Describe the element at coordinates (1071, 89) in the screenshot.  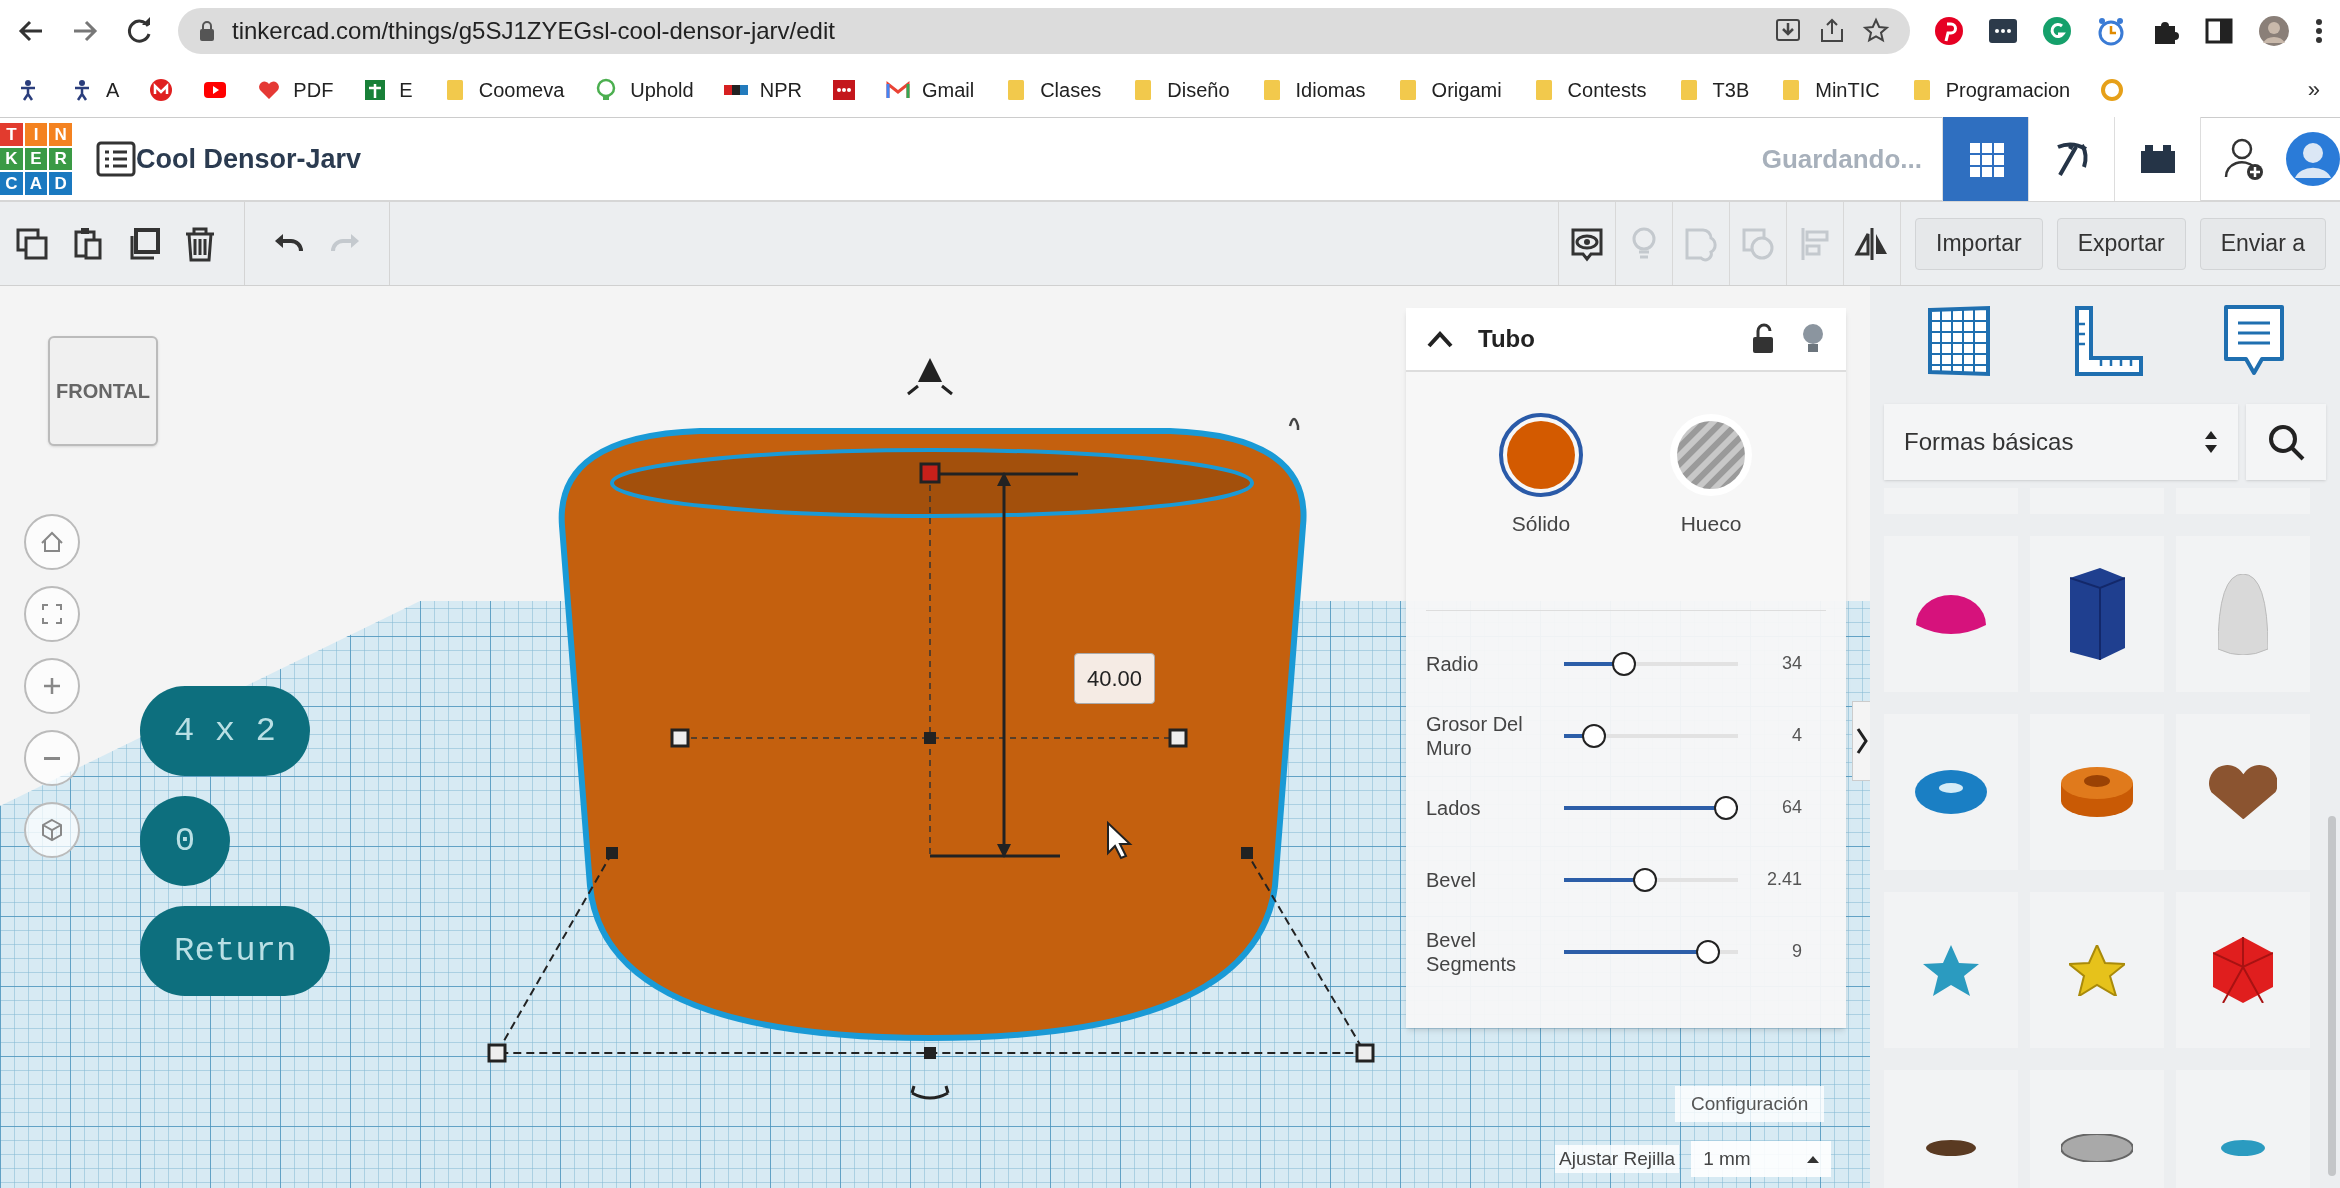
I see `bookmark-link: Clases` at that location.